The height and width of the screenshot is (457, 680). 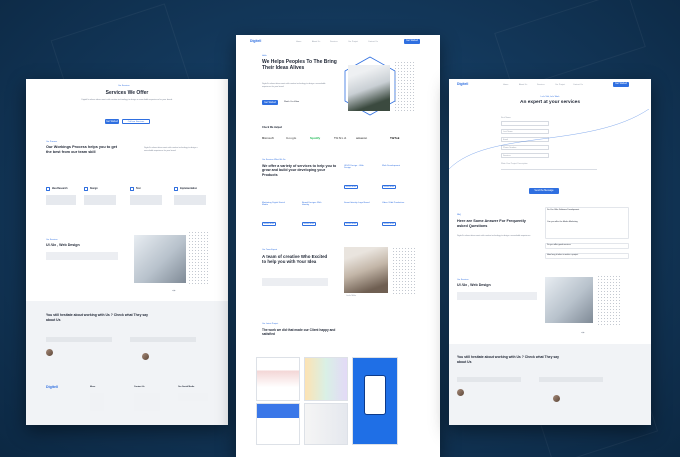 What do you see at coordinates (366, 270) in the screenshot?
I see `team-person-photo` at bounding box center [366, 270].